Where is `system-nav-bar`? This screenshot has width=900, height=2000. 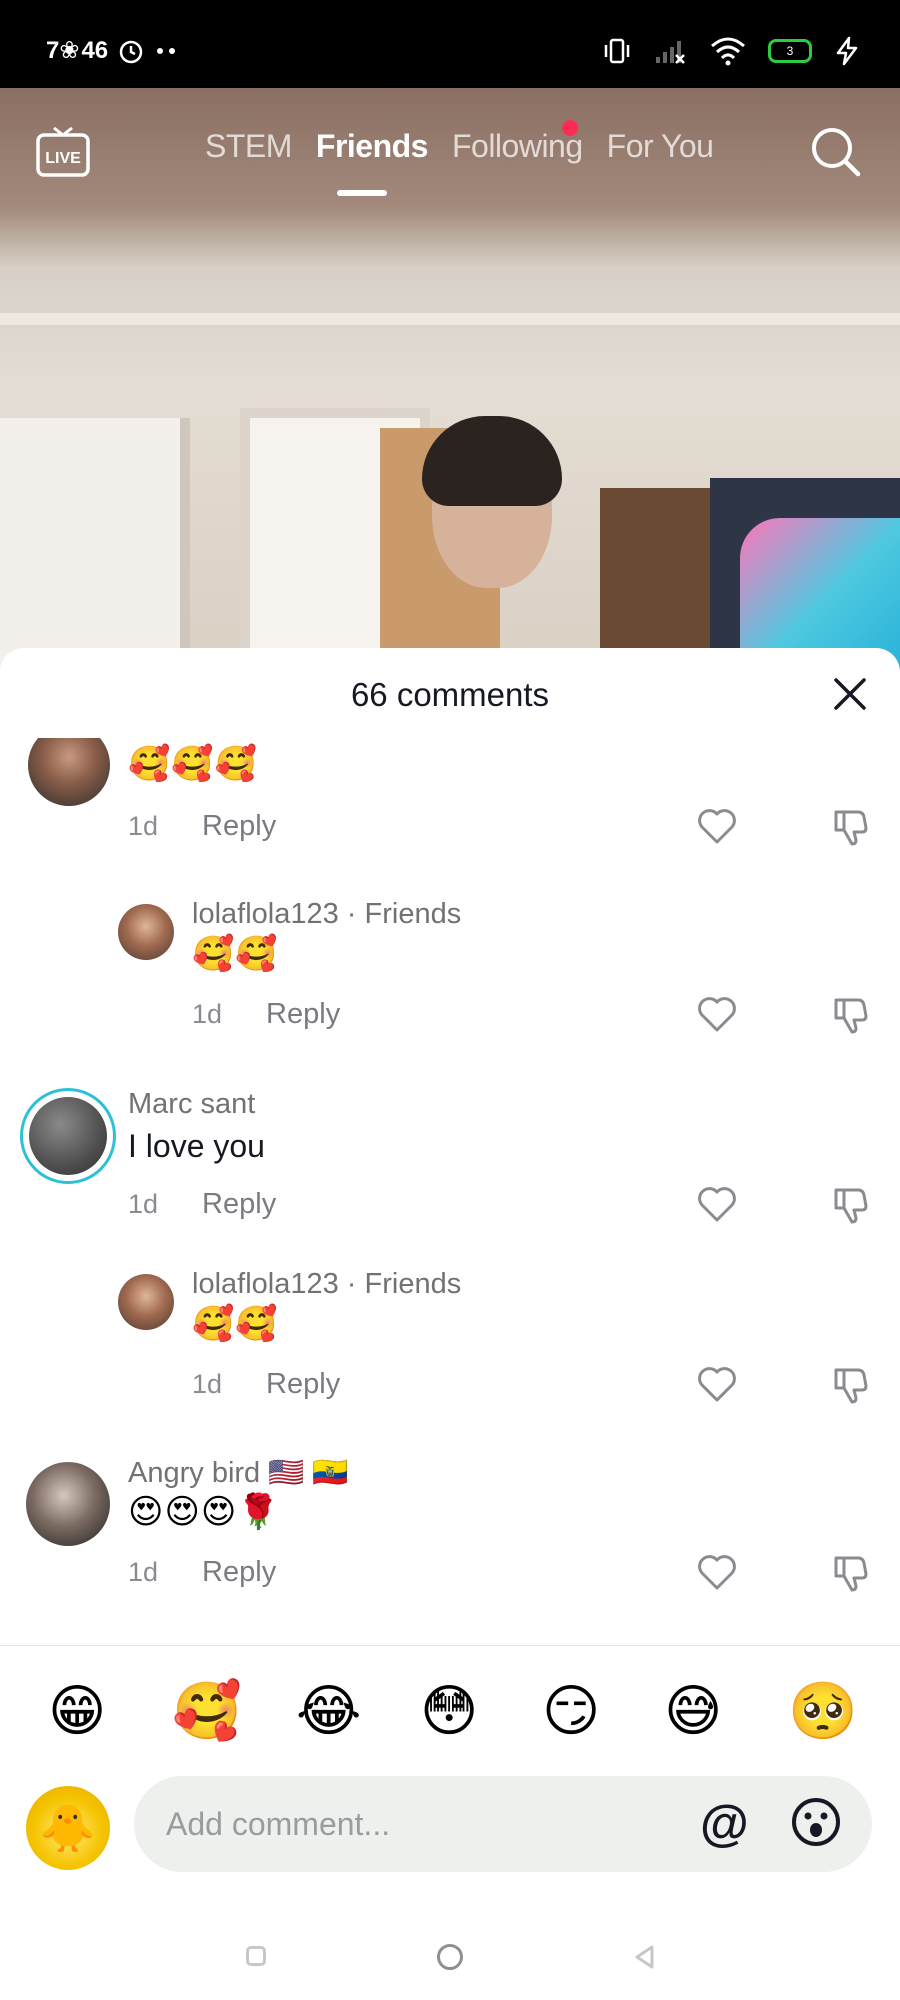 system-nav-bar is located at coordinates (450, 1950).